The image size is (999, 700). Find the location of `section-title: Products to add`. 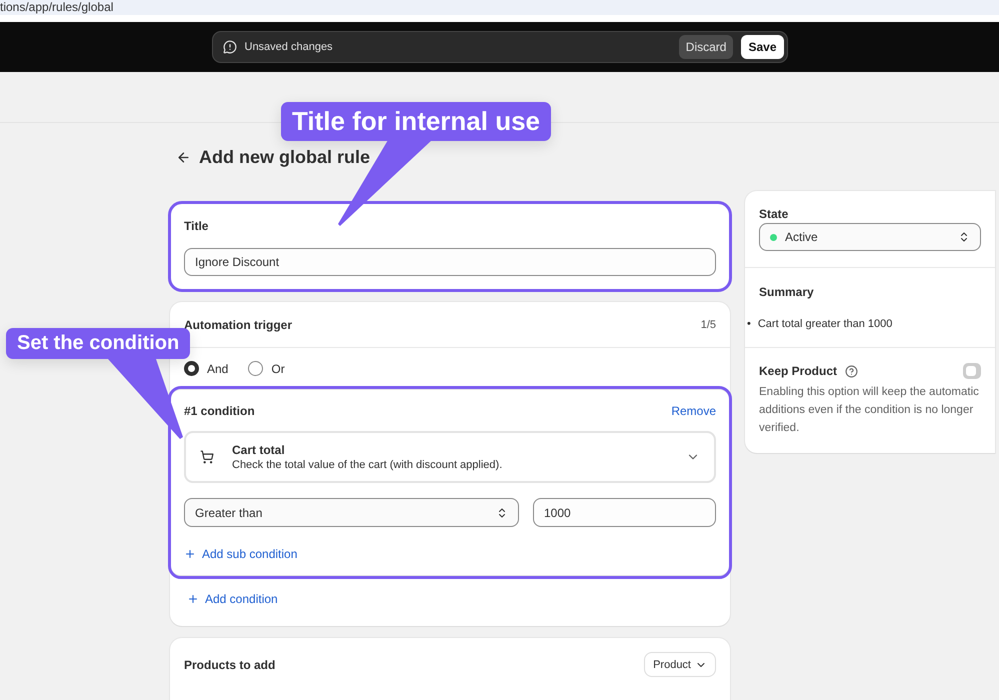

section-title: Products to add is located at coordinates (230, 665).